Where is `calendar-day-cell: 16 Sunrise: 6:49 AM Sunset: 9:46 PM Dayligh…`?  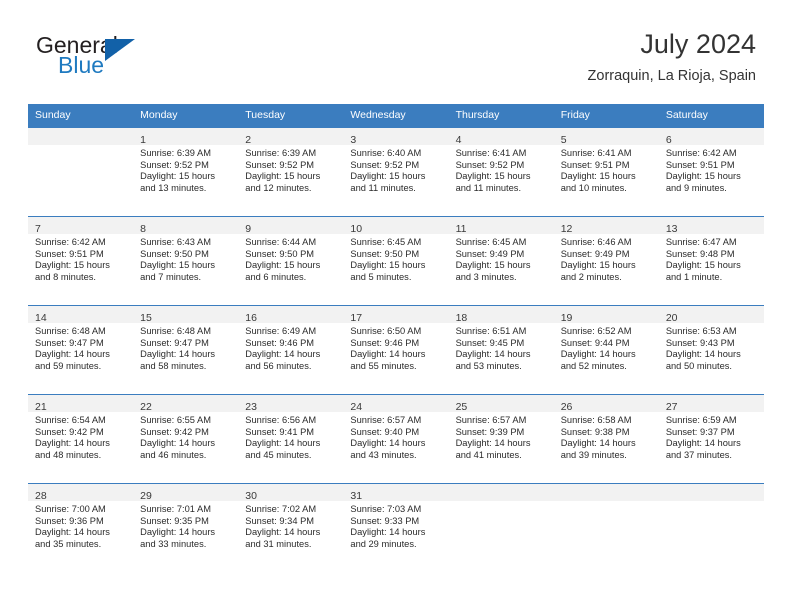
calendar-day-cell: 16 Sunrise: 6:49 AM Sunset: 9:46 PM Dayligh… is located at coordinates (291, 350).